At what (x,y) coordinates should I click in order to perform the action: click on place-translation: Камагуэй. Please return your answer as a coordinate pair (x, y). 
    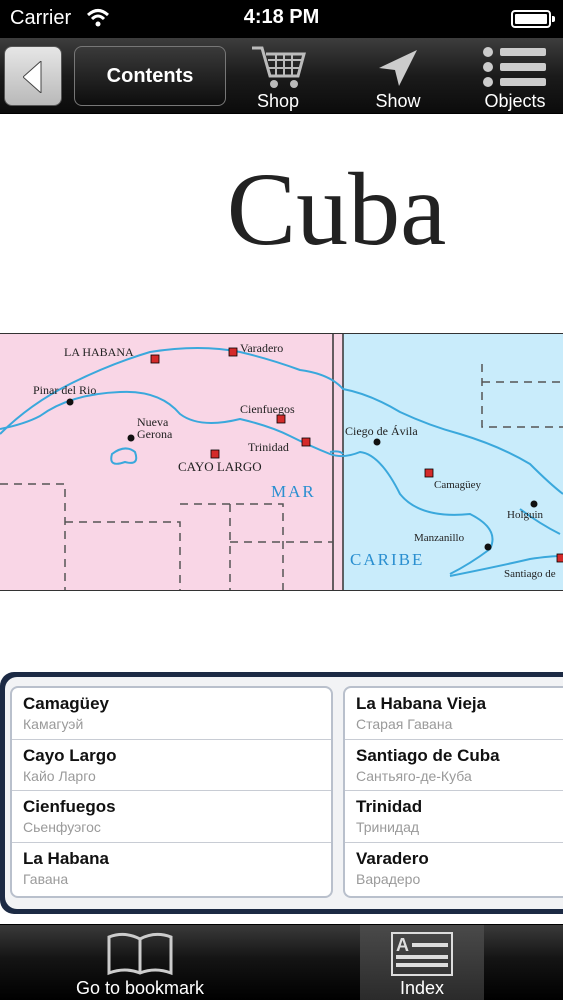
    Looking at the image, I should click on (53, 724).